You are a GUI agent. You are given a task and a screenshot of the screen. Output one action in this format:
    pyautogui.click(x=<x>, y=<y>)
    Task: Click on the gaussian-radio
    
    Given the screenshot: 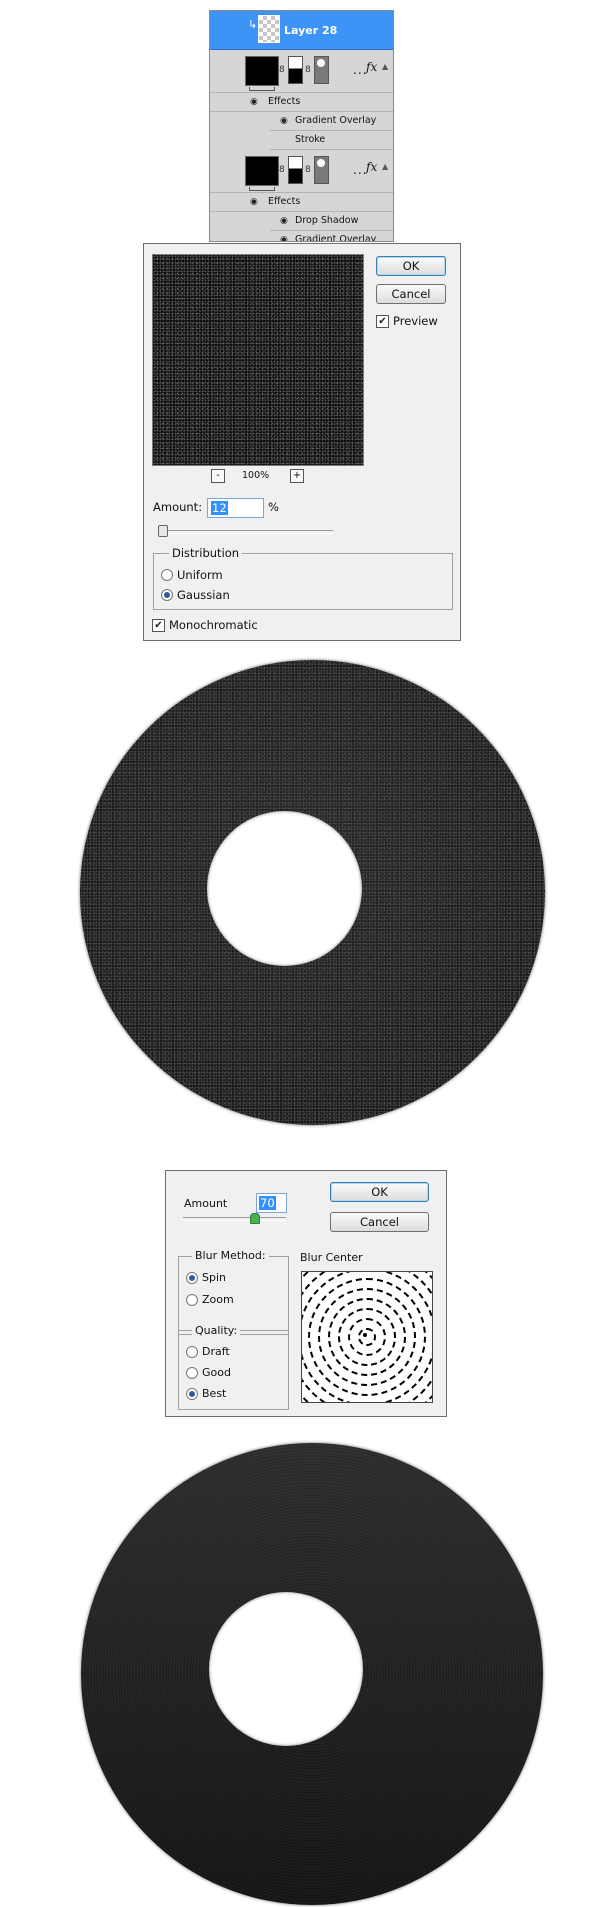 What is the action you would take?
    pyautogui.click(x=167, y=595)
    